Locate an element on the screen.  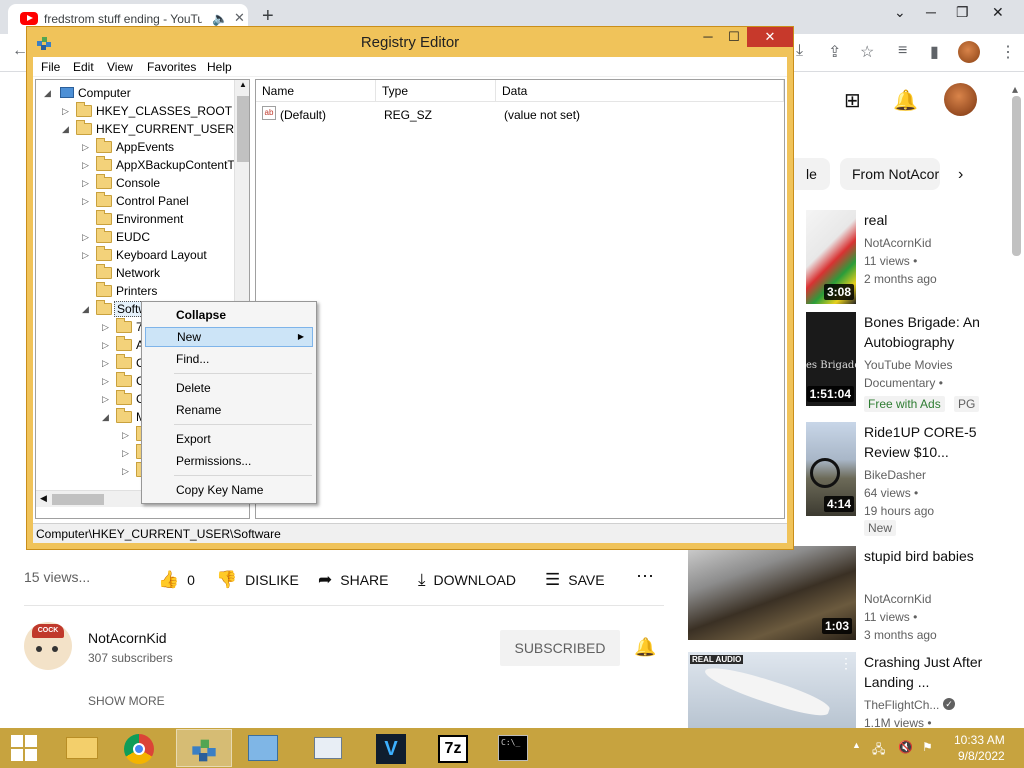
window-titlebar: Registry Editor ─ ☐ ✕ is located at coordinates (410, 42).